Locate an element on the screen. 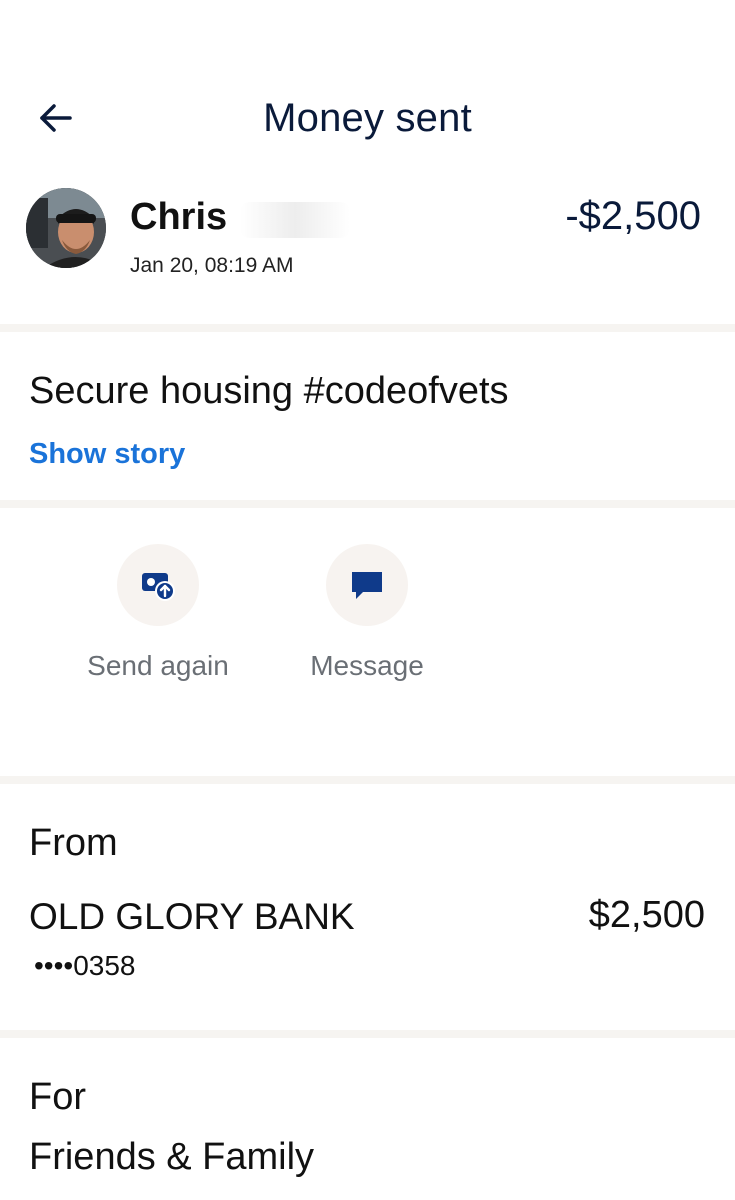 The image size is (735, 1200). page-title: Money sent is located at coordinates (367, 118).